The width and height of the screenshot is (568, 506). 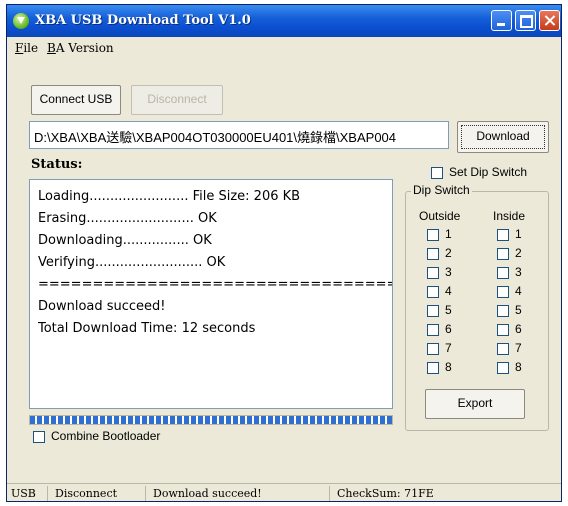 What do you see at coordinates (147, 328) in the screenshot?
I see `log-line: Total Download Time: 12 seconds` at bounding box center [147, 328].